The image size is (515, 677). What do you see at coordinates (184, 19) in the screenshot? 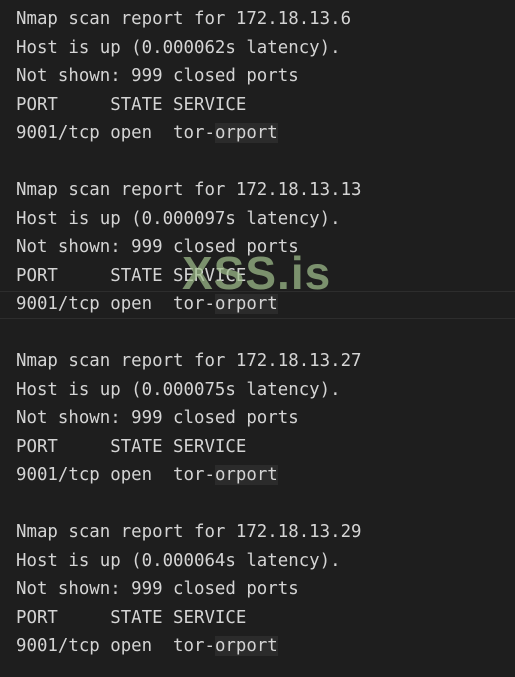
I see `report-header: Nmap scan report for 172.18.13.6` at bounding box center [184, 19].